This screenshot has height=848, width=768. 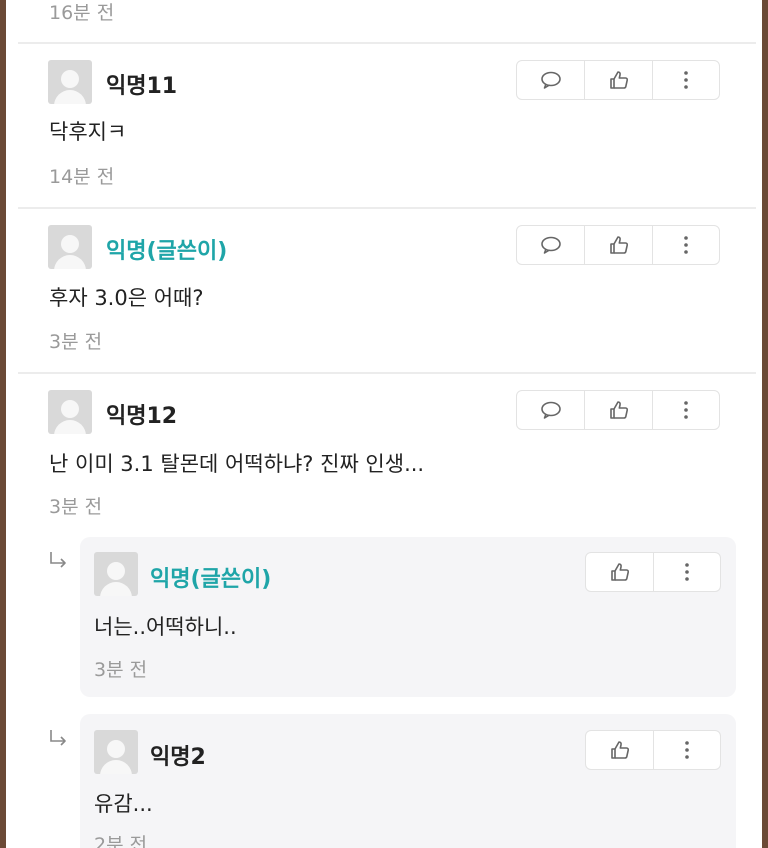 What do you see at coordinates (121, 670) in the screenshot?
I see `reply-time: 3분 전` at bounding box center [121, 670].